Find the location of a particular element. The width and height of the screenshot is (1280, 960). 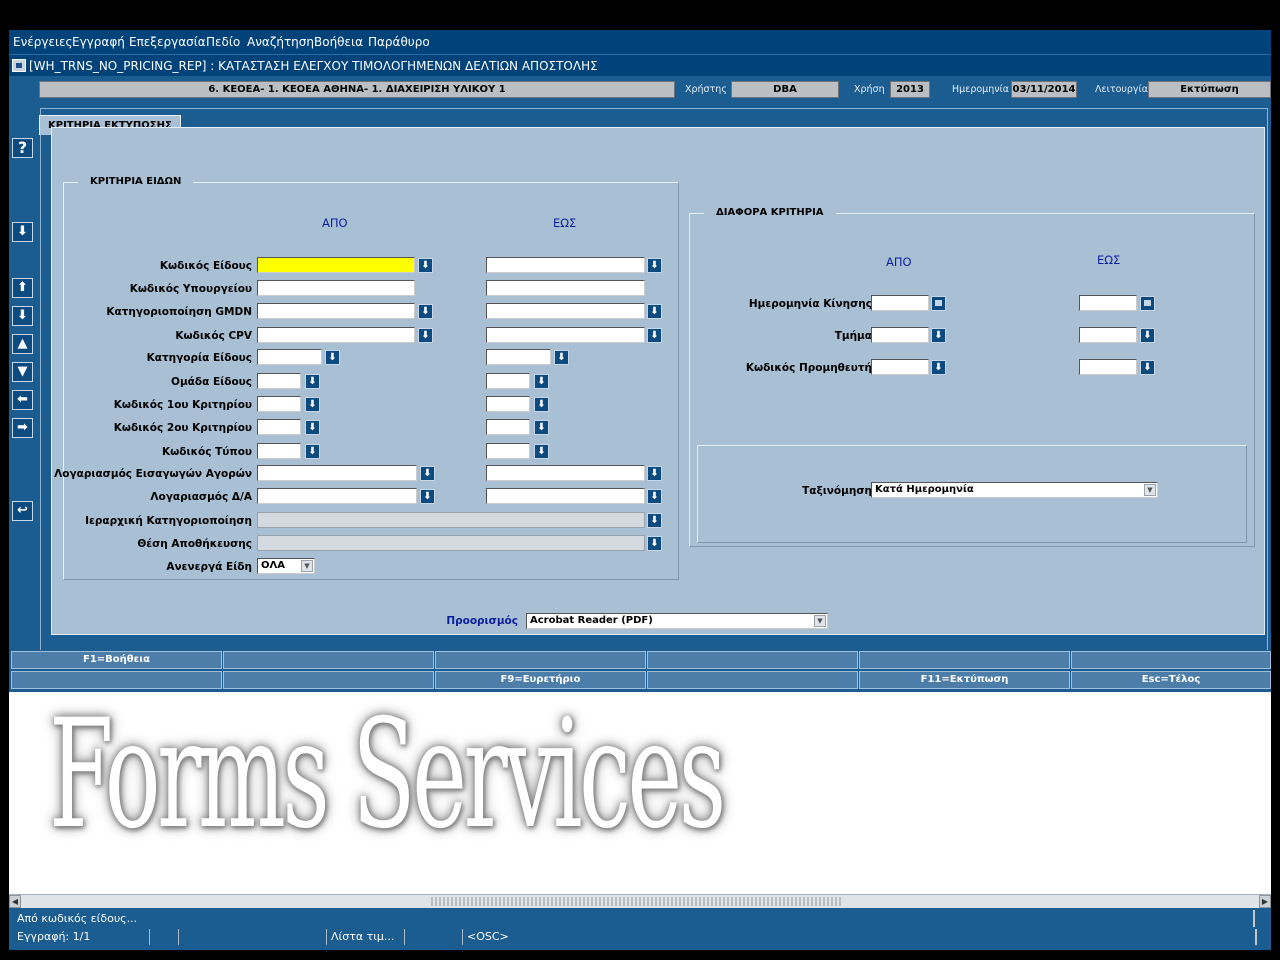

da-account-from-lov-icon: ⬇ is located at coordinates (427, 496).